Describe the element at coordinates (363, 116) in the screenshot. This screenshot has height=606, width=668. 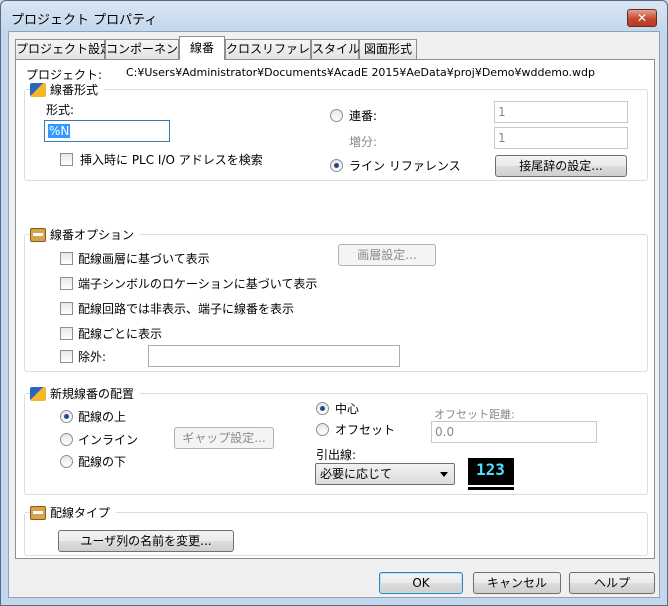
I see `sequential-label: 連番:` at that location.